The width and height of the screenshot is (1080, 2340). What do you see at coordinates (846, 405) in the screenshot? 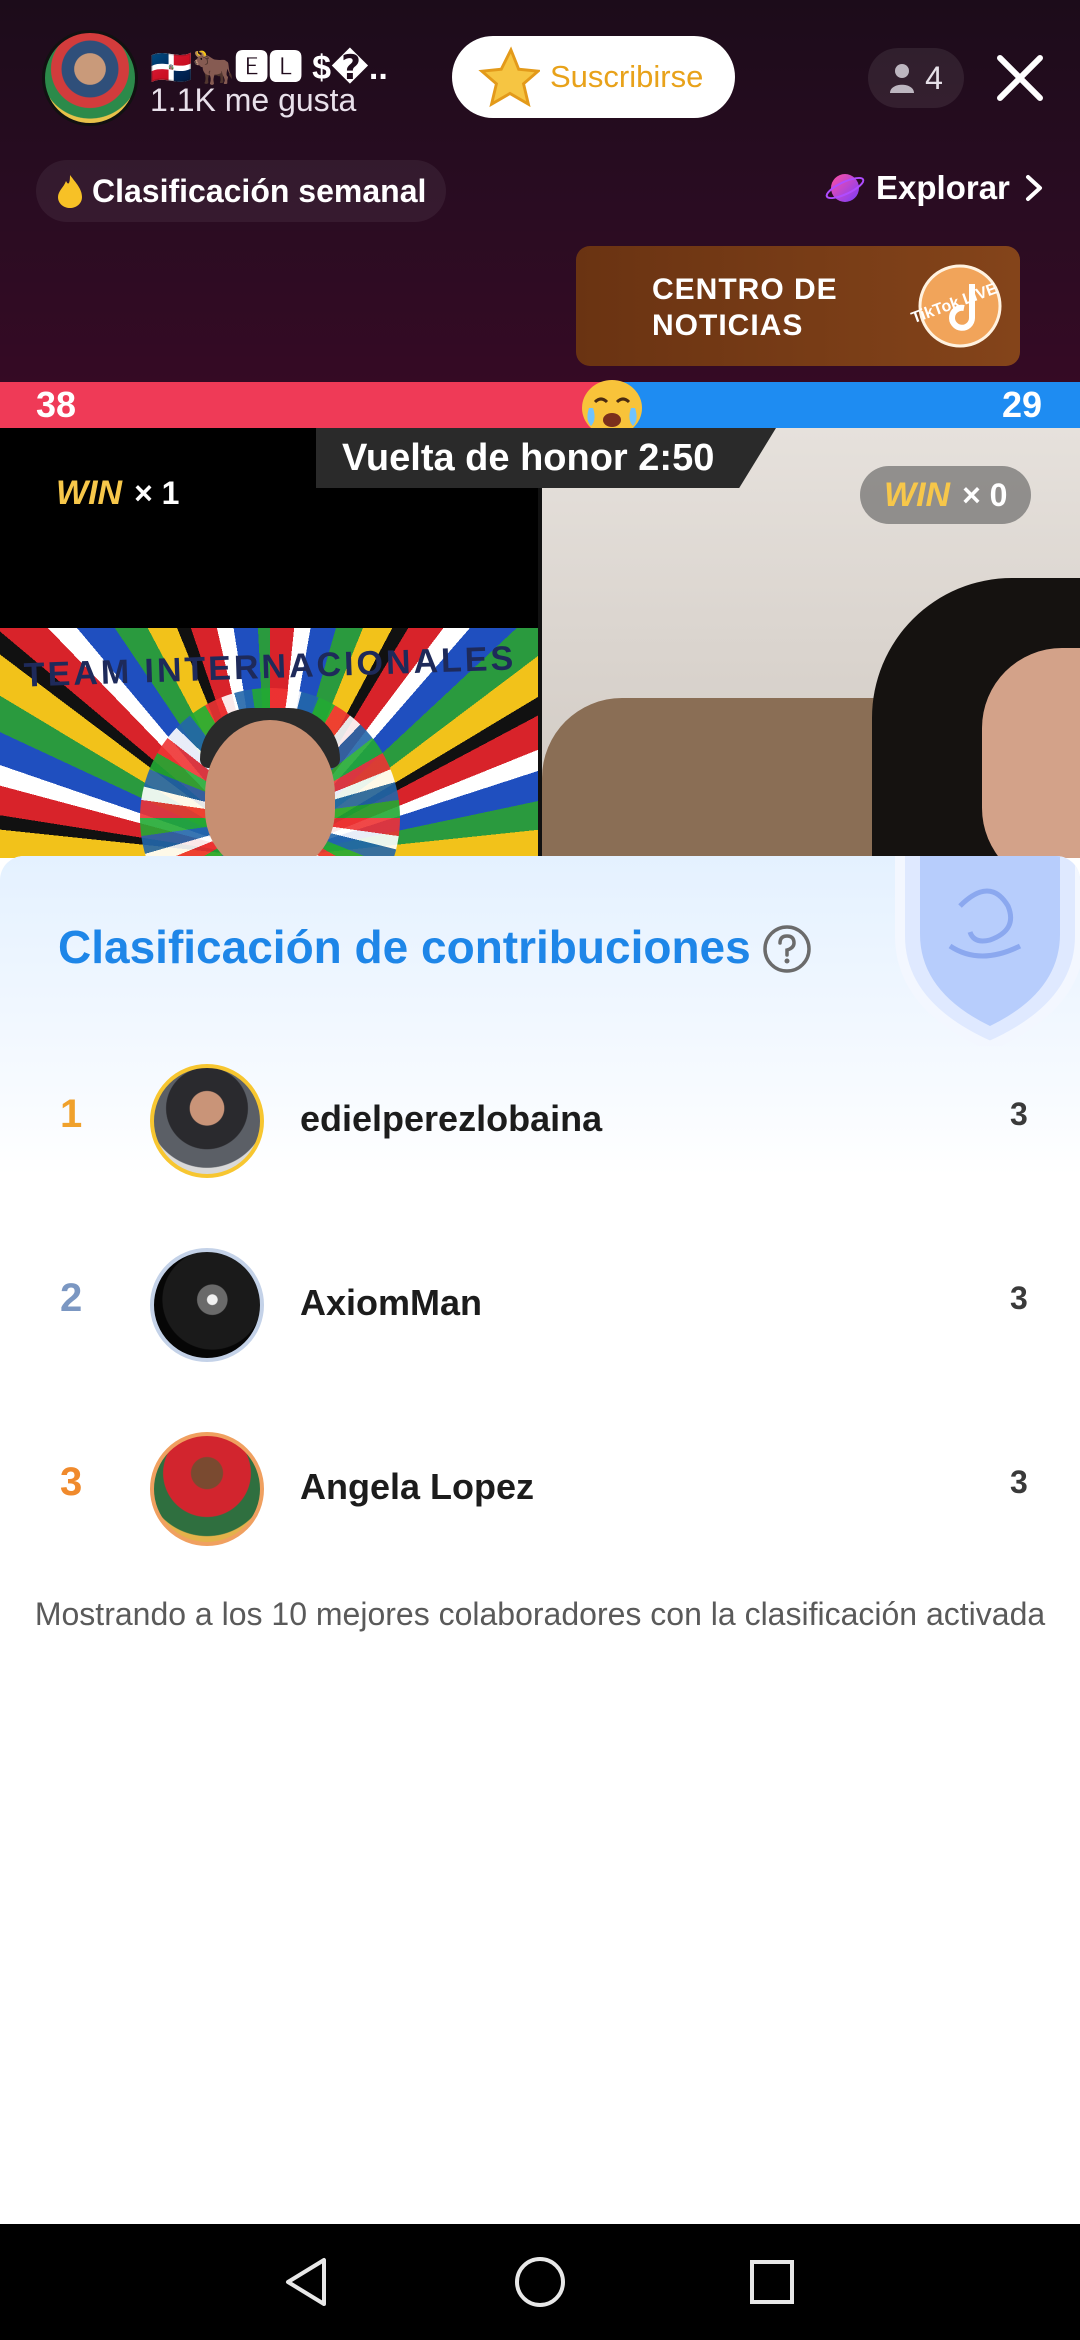
I see `score-right: 29` at bounding box center [846, 405].